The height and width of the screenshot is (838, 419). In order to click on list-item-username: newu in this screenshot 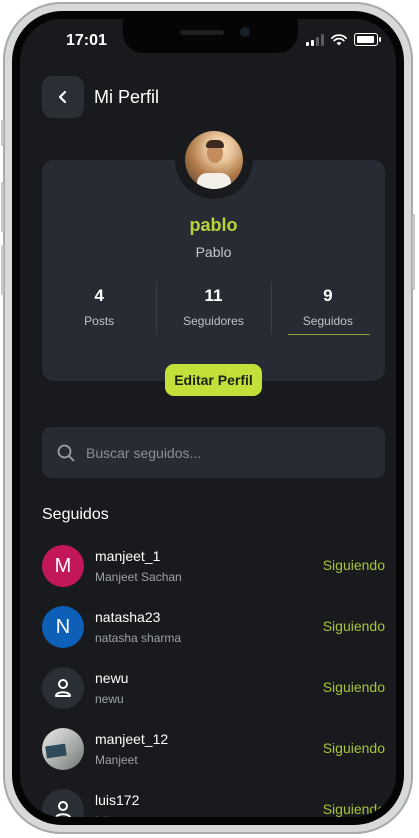, I will do `click(112, 678)`.